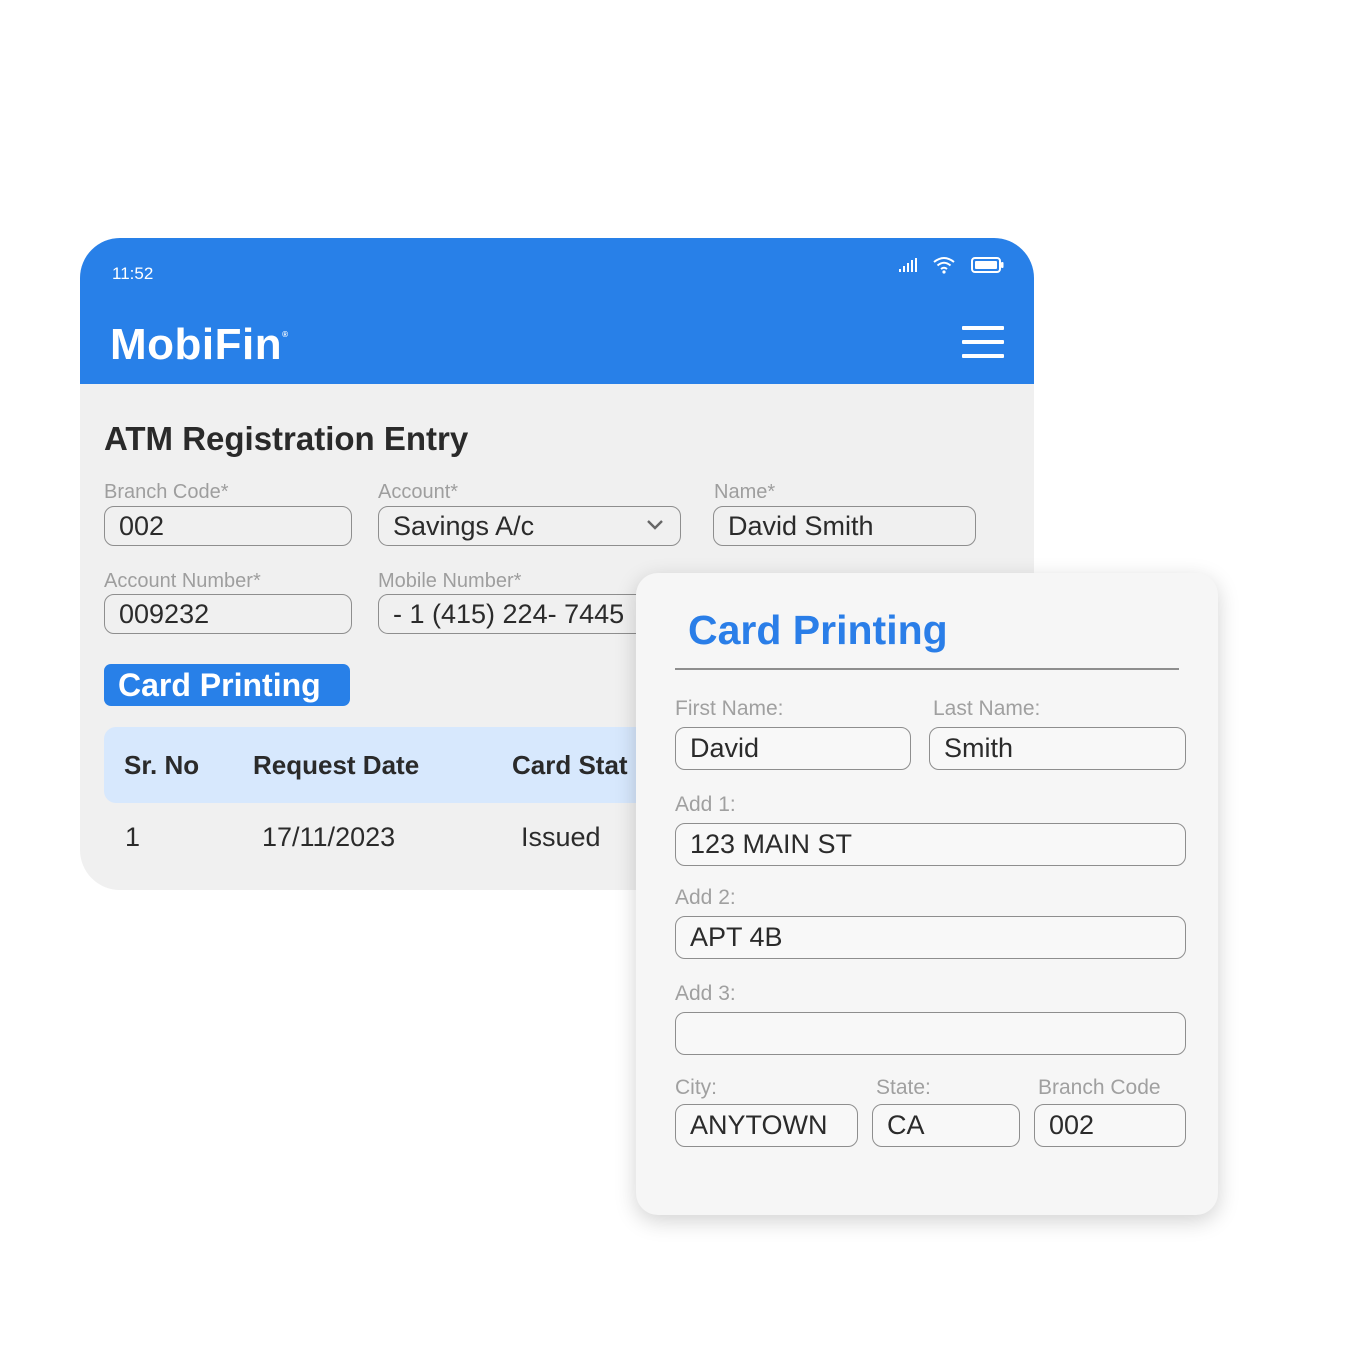  Describe the element at coordinates (450, 581) in the screenshot. I see `mobile-number-label: Mobile Number*` at that location.